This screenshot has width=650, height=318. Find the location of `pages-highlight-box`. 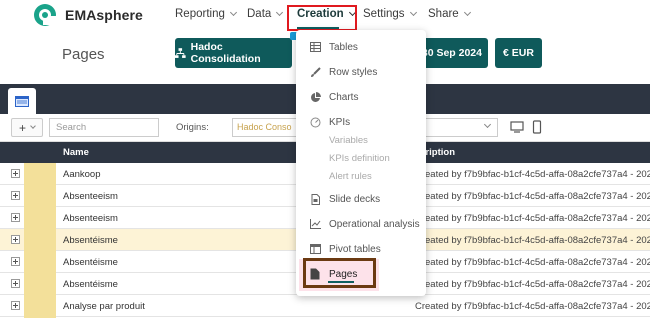

pages-highlight-box is located at coordinates (339, 273).